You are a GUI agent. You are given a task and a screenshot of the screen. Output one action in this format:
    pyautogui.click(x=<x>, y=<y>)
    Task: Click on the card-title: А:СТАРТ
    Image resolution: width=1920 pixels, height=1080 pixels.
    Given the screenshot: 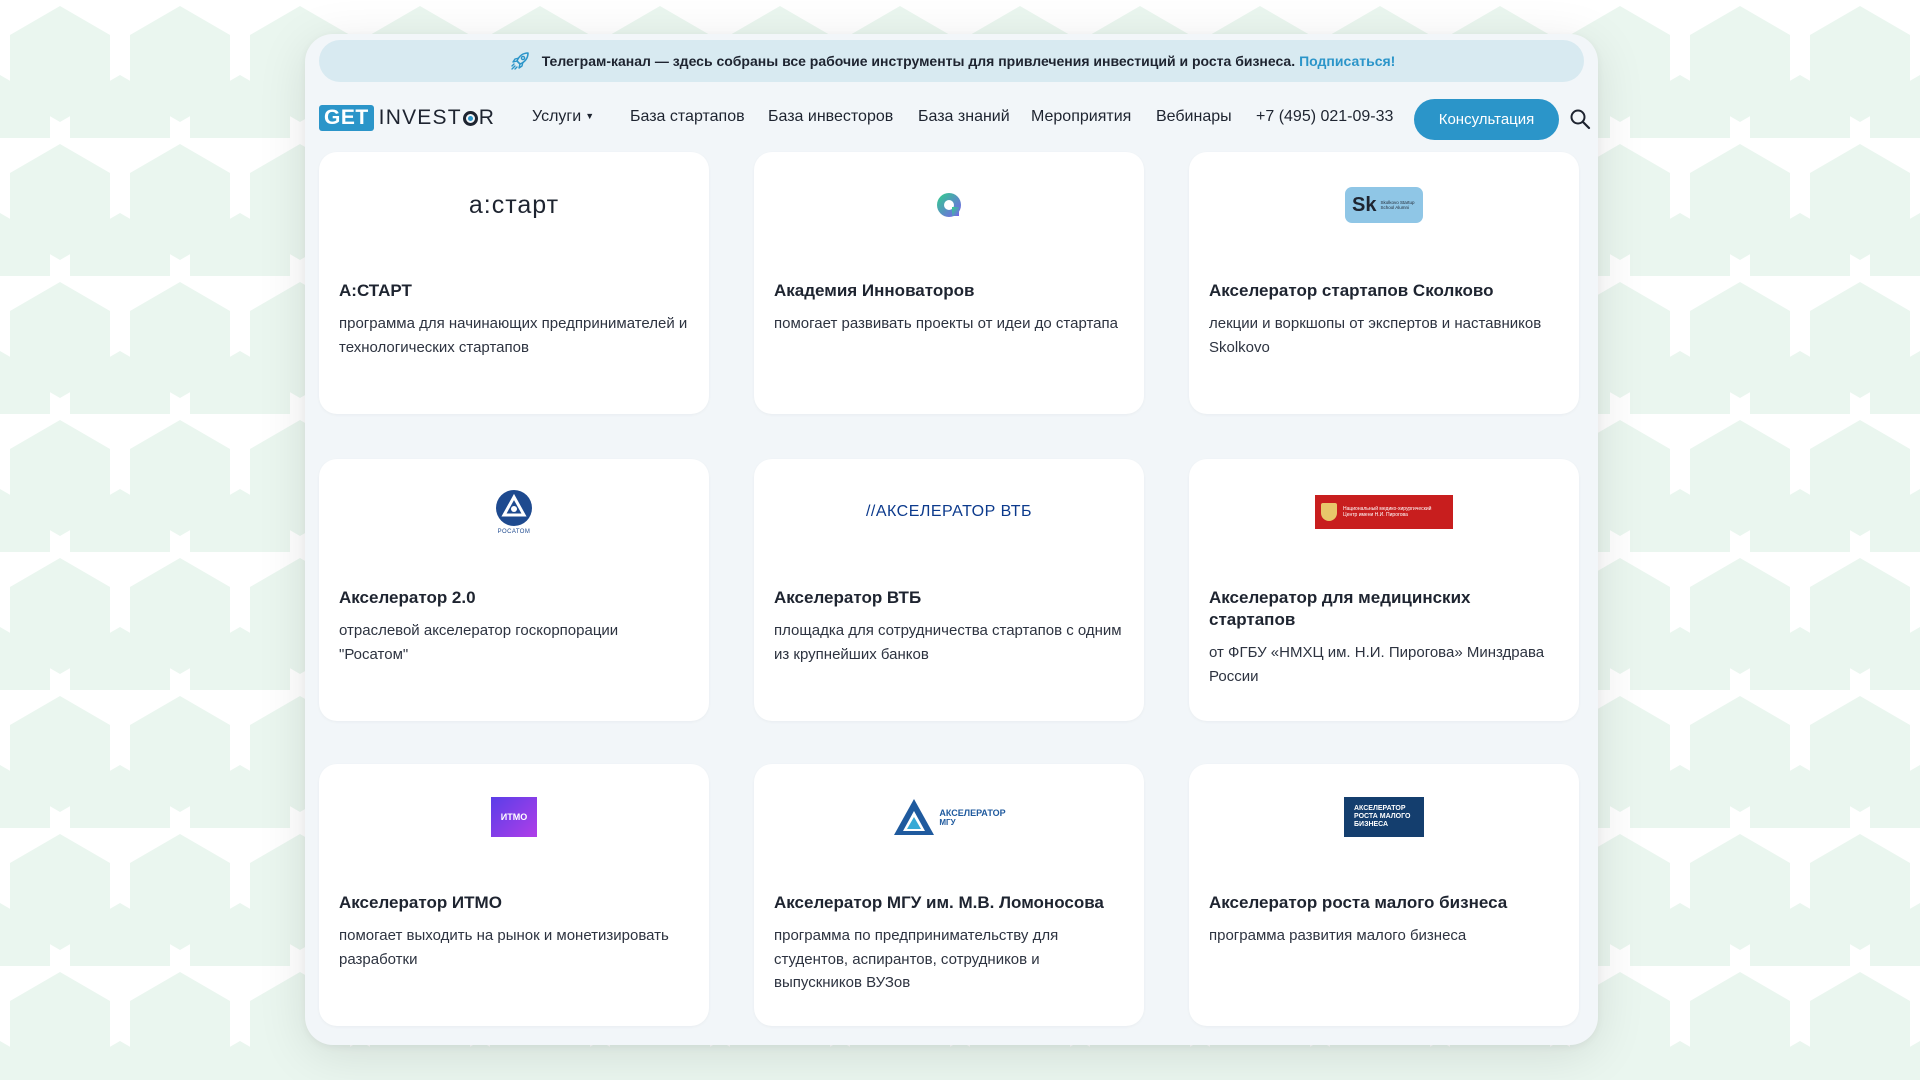 What is the action you would take?
    pyautogui.click(x=375, y=290)
    